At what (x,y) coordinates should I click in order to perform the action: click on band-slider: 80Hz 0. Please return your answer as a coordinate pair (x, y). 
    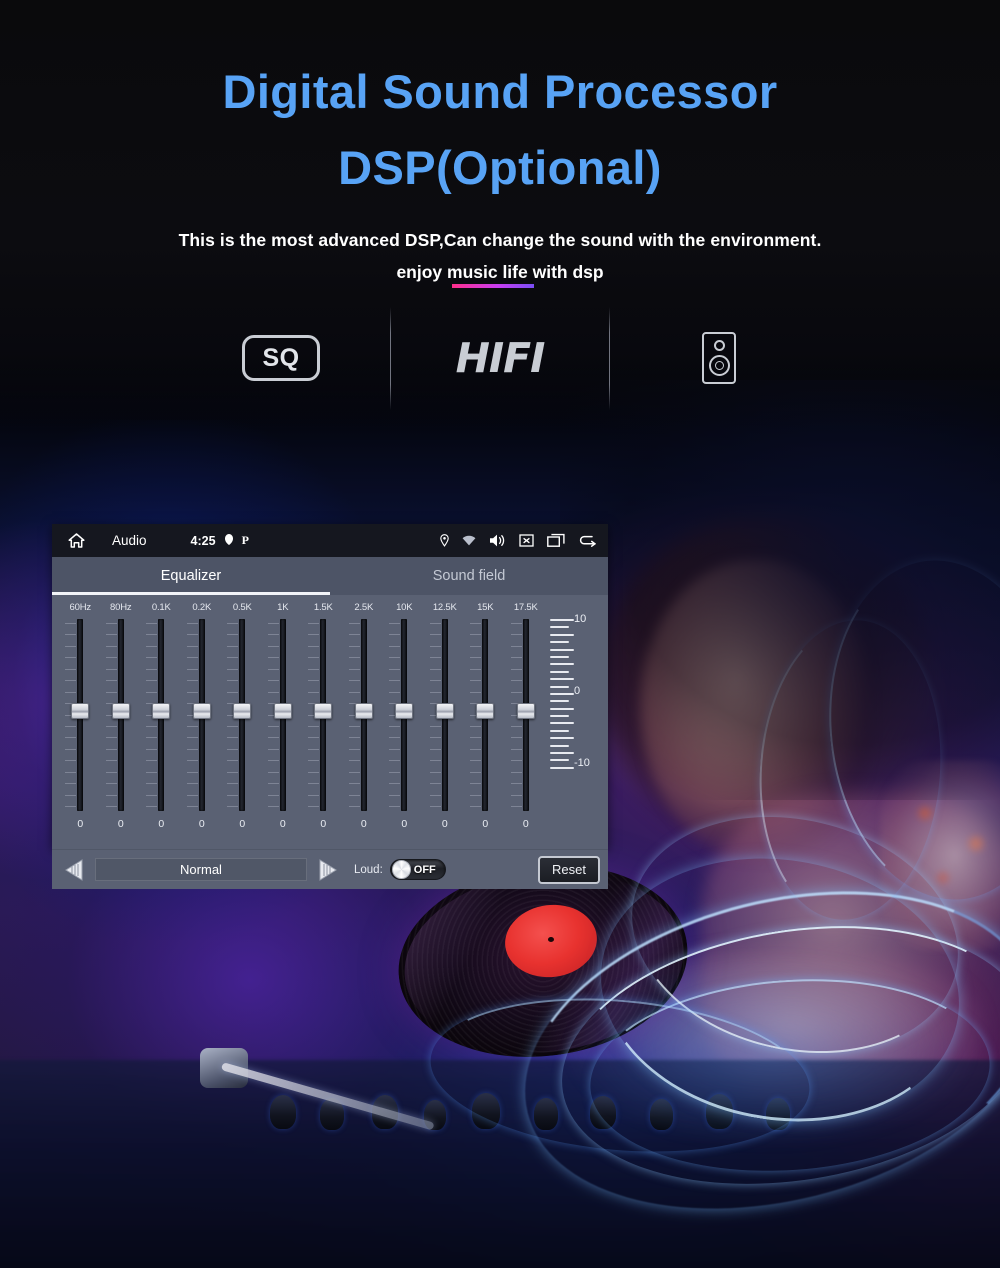
    Looking at the image, I should click on (121, 725).